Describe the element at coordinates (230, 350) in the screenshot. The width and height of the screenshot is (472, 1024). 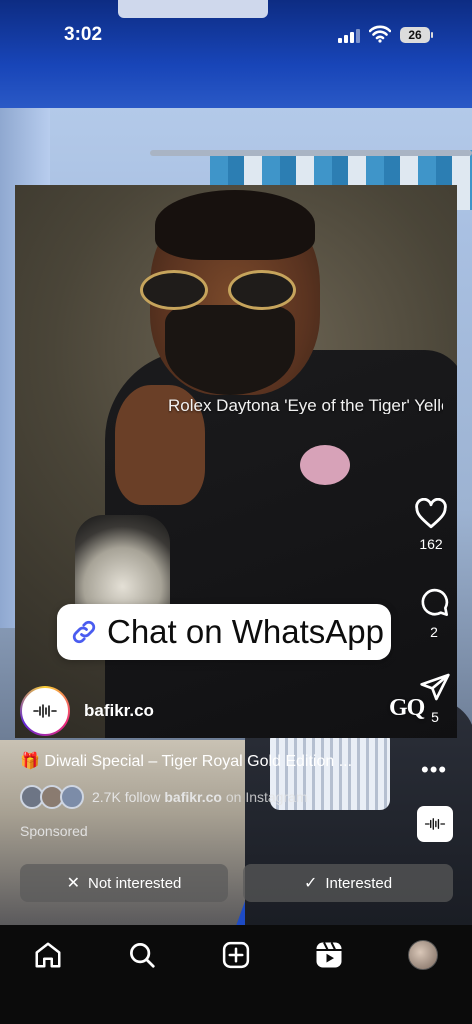
I see `beard` at that location.